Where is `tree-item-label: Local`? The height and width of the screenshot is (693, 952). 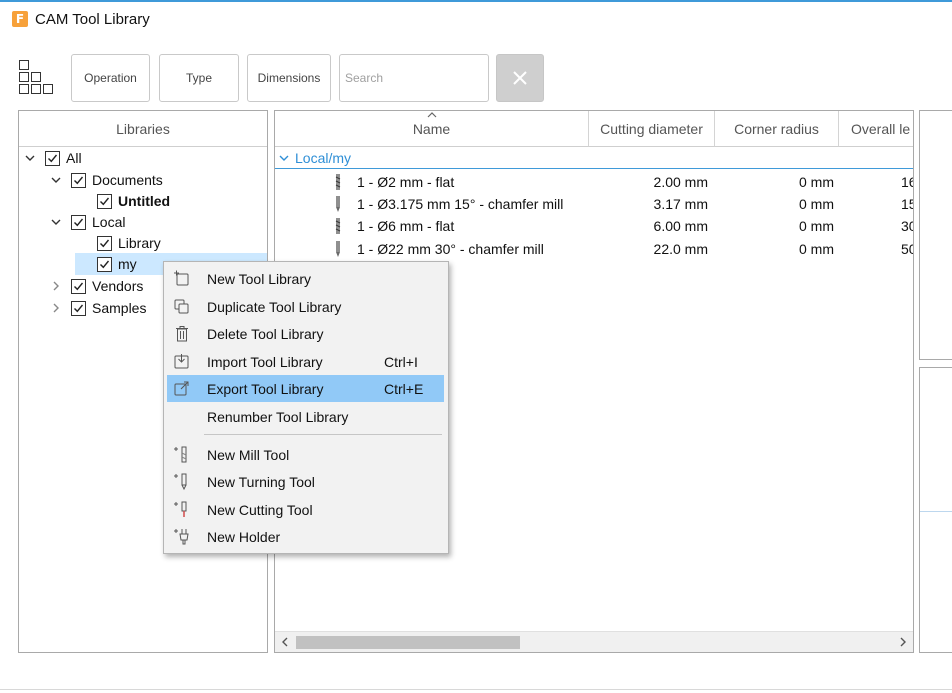 tree-item-label: Local is located at coordinates (109, 222).